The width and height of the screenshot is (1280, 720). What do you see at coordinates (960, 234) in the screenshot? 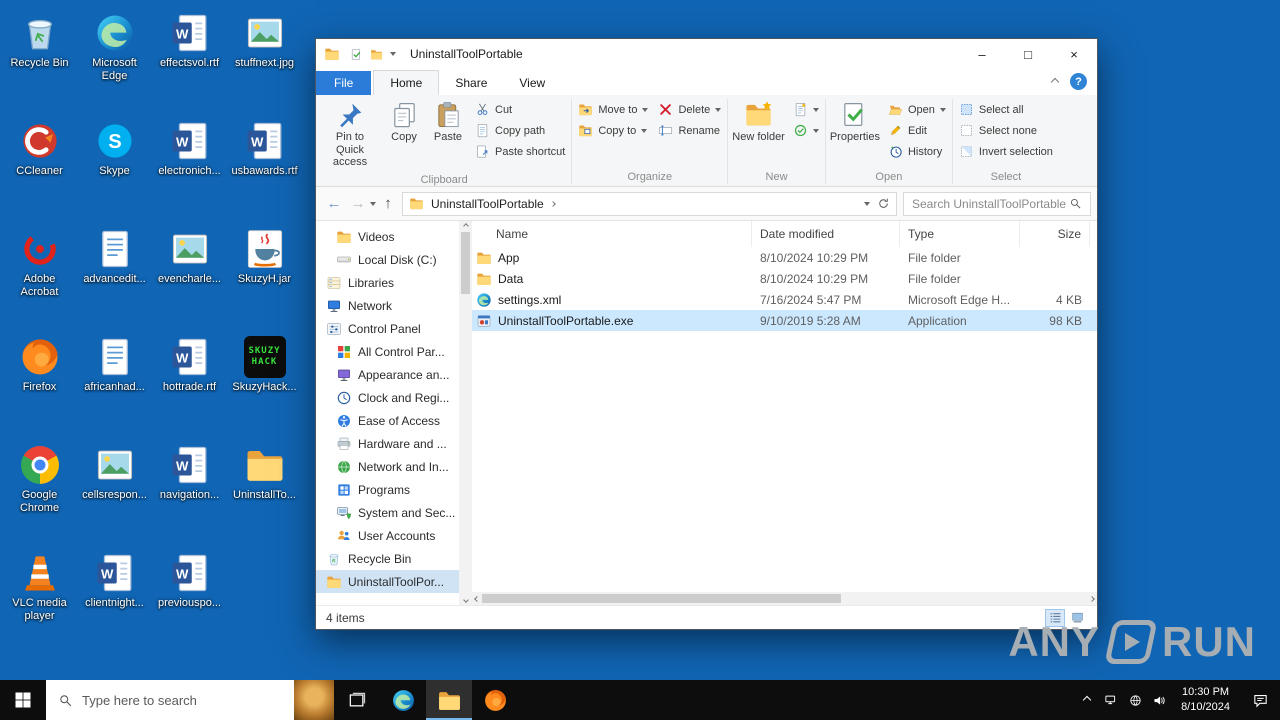
I see `column-header-type: Type` at bounding box center [960, 234].